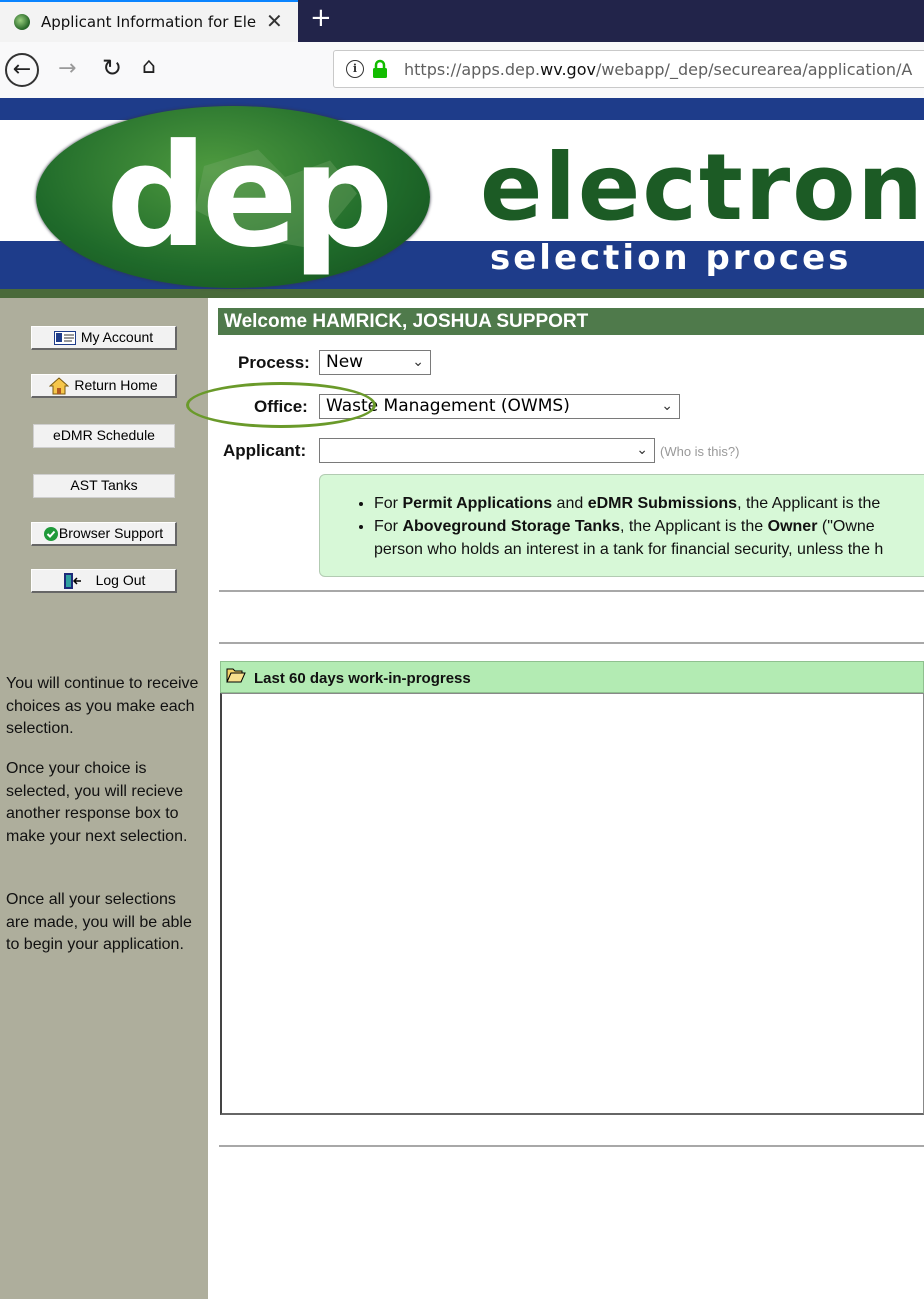 This screenshot has height=1299, width=924. What do you see at coordinates (362, 678) in the screenshot?
I see `wip-title: Last 60 days work-in-progress` at bounding box center [362, 678].